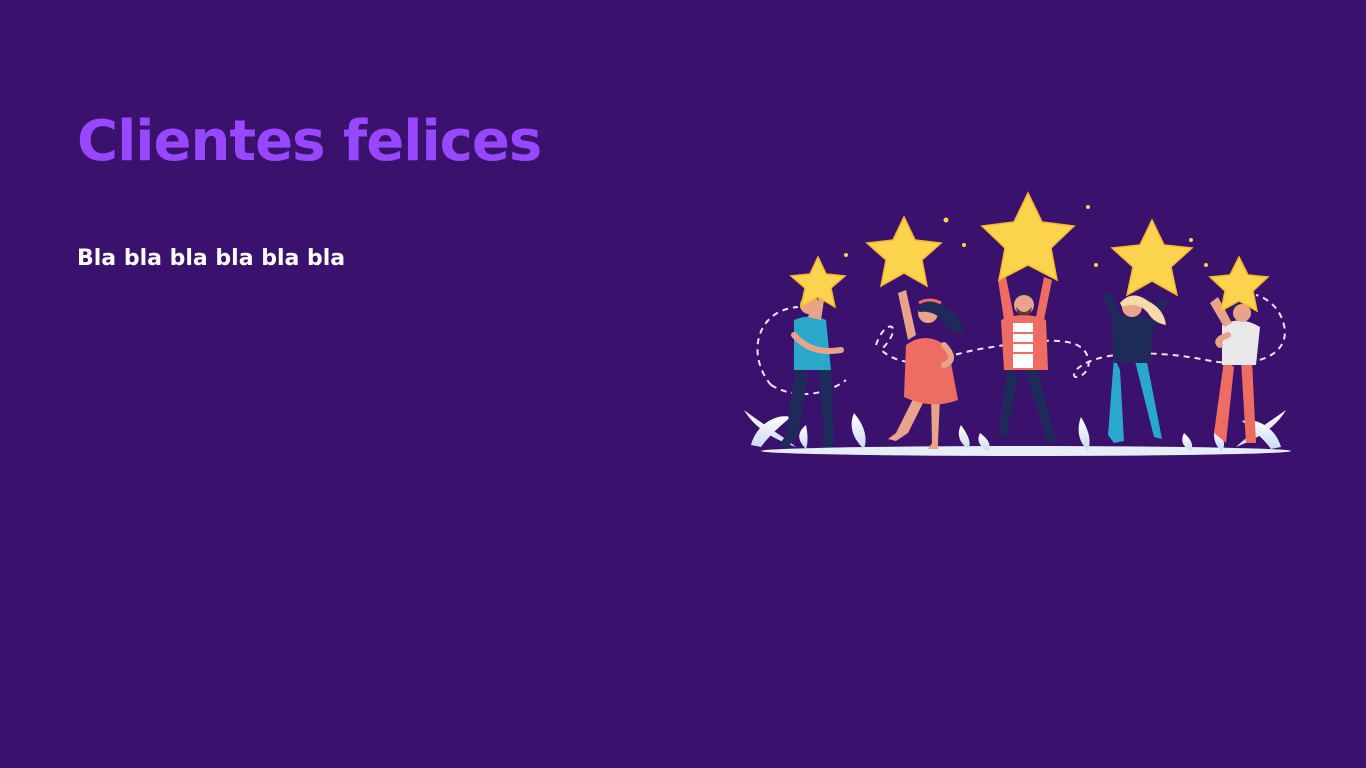  Describe the element at coordinates (811, 367) in the screenshot. I see `person-1-icon` at that location.